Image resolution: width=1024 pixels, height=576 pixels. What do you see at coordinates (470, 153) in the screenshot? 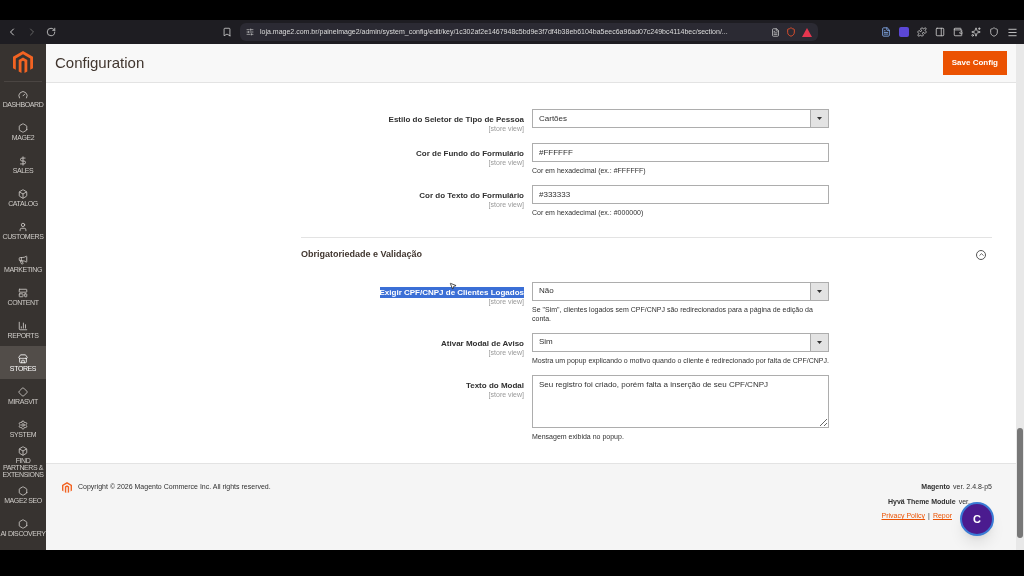
I see `field-label: Cor de Fundo do Formulário` at bounding box center [470, 153].